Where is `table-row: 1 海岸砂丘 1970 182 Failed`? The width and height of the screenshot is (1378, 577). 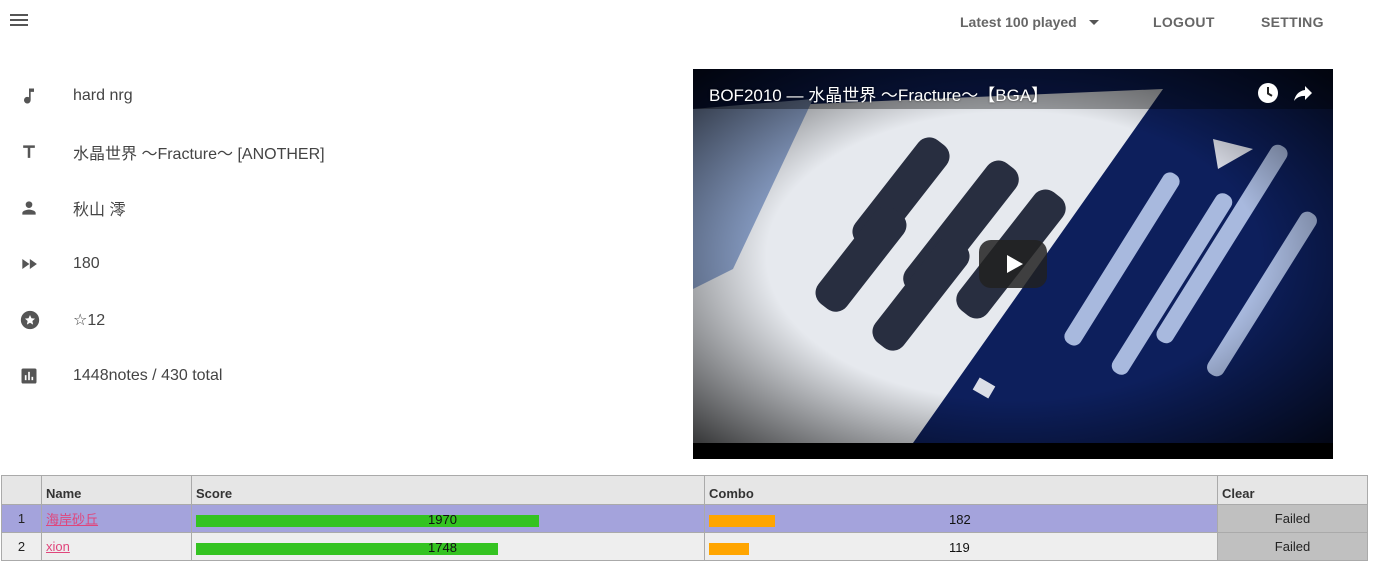
table-row: 1 海岸砂丘 1970 182 Failed is located at coordinates (684, 518).